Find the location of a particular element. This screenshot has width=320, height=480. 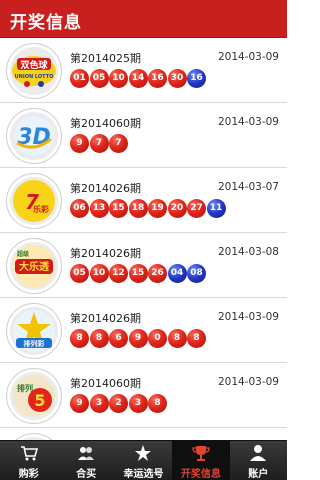

pailie-logo: 排列彩 is located at coordinates (34, 331).